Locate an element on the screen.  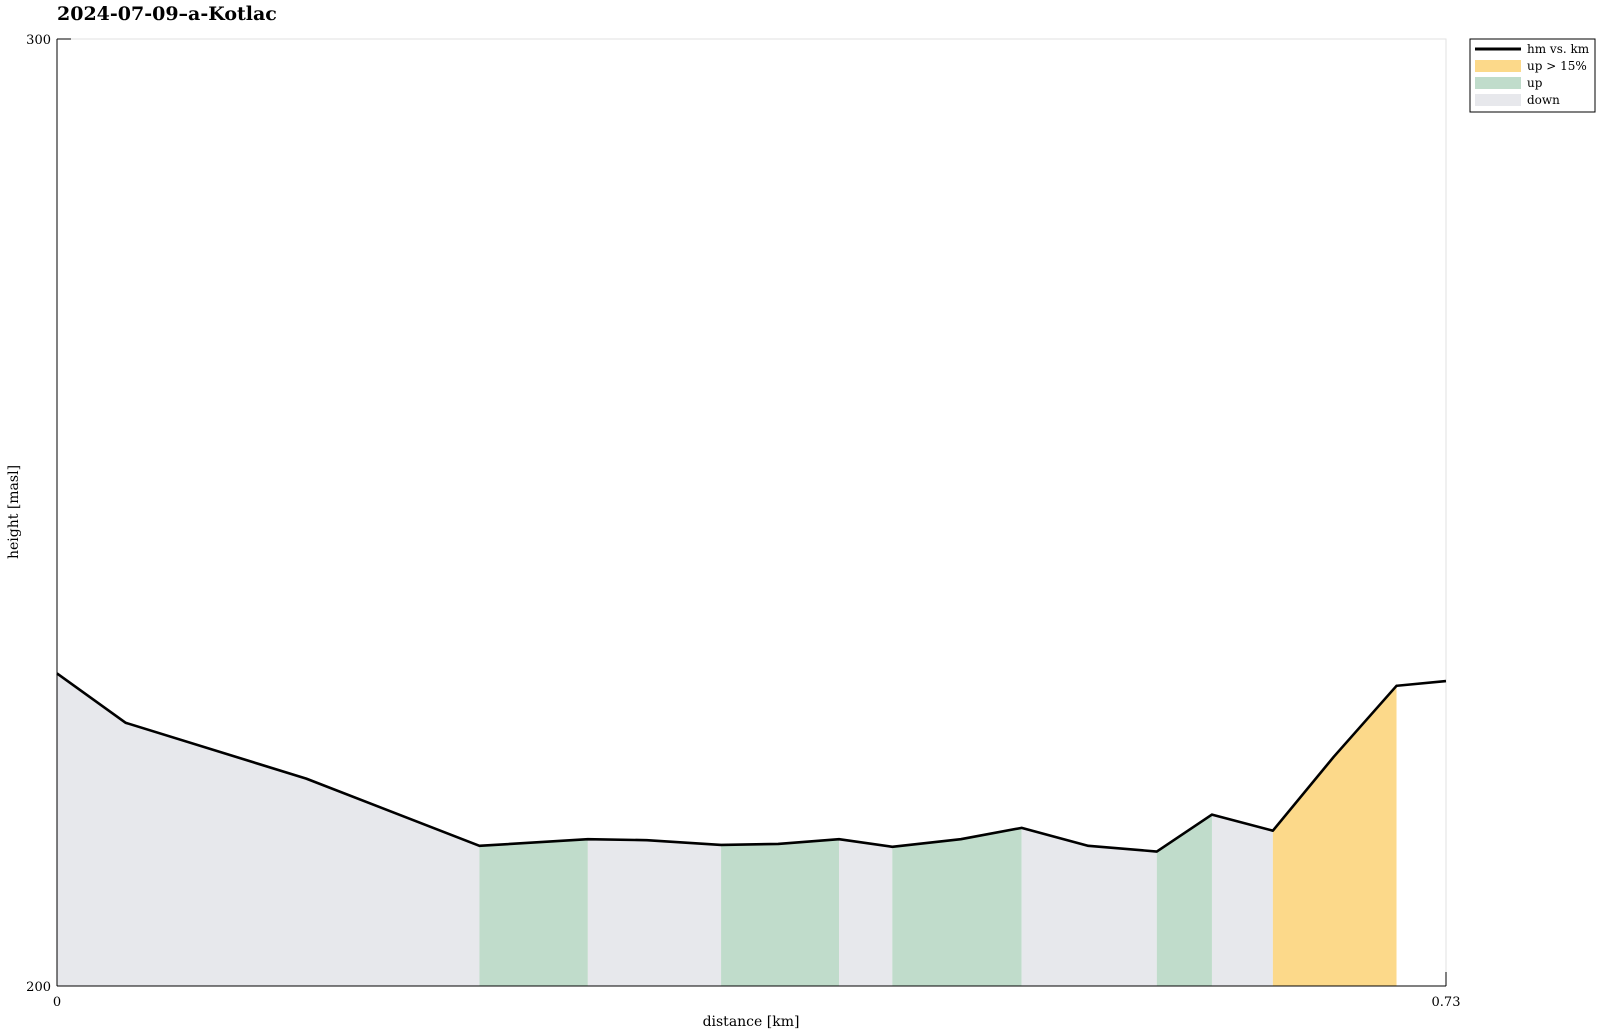
legend-swatch-up is located at coordinates (1498, 83).